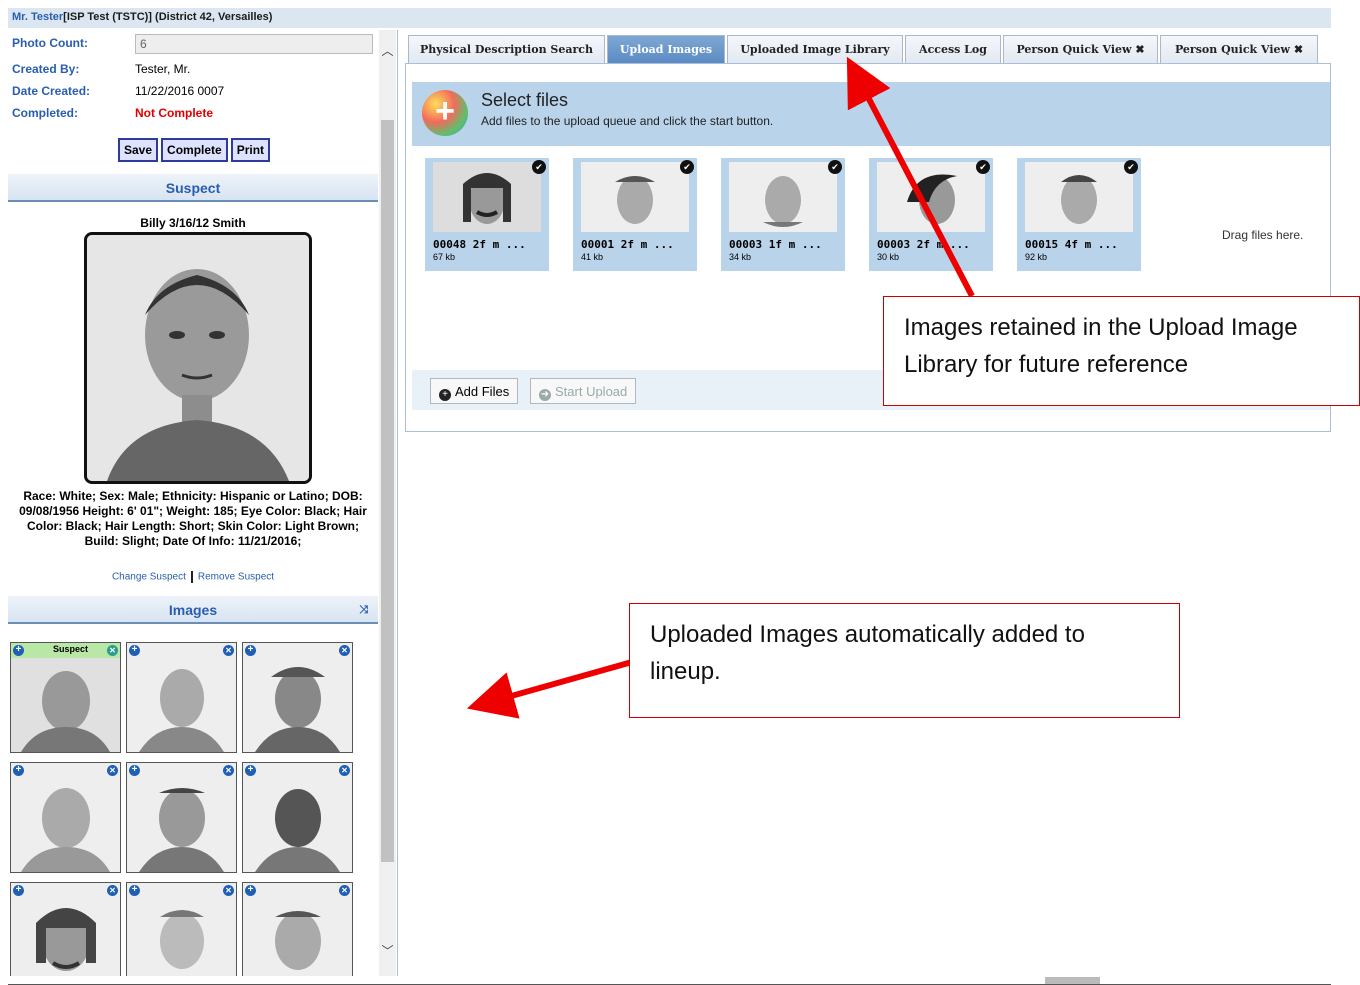 The width and height of the screenshot is (1360, 985). Describe the element at coordinates (910, 177) in the screenshot. I see `arrow-to-library-tab` at that location.